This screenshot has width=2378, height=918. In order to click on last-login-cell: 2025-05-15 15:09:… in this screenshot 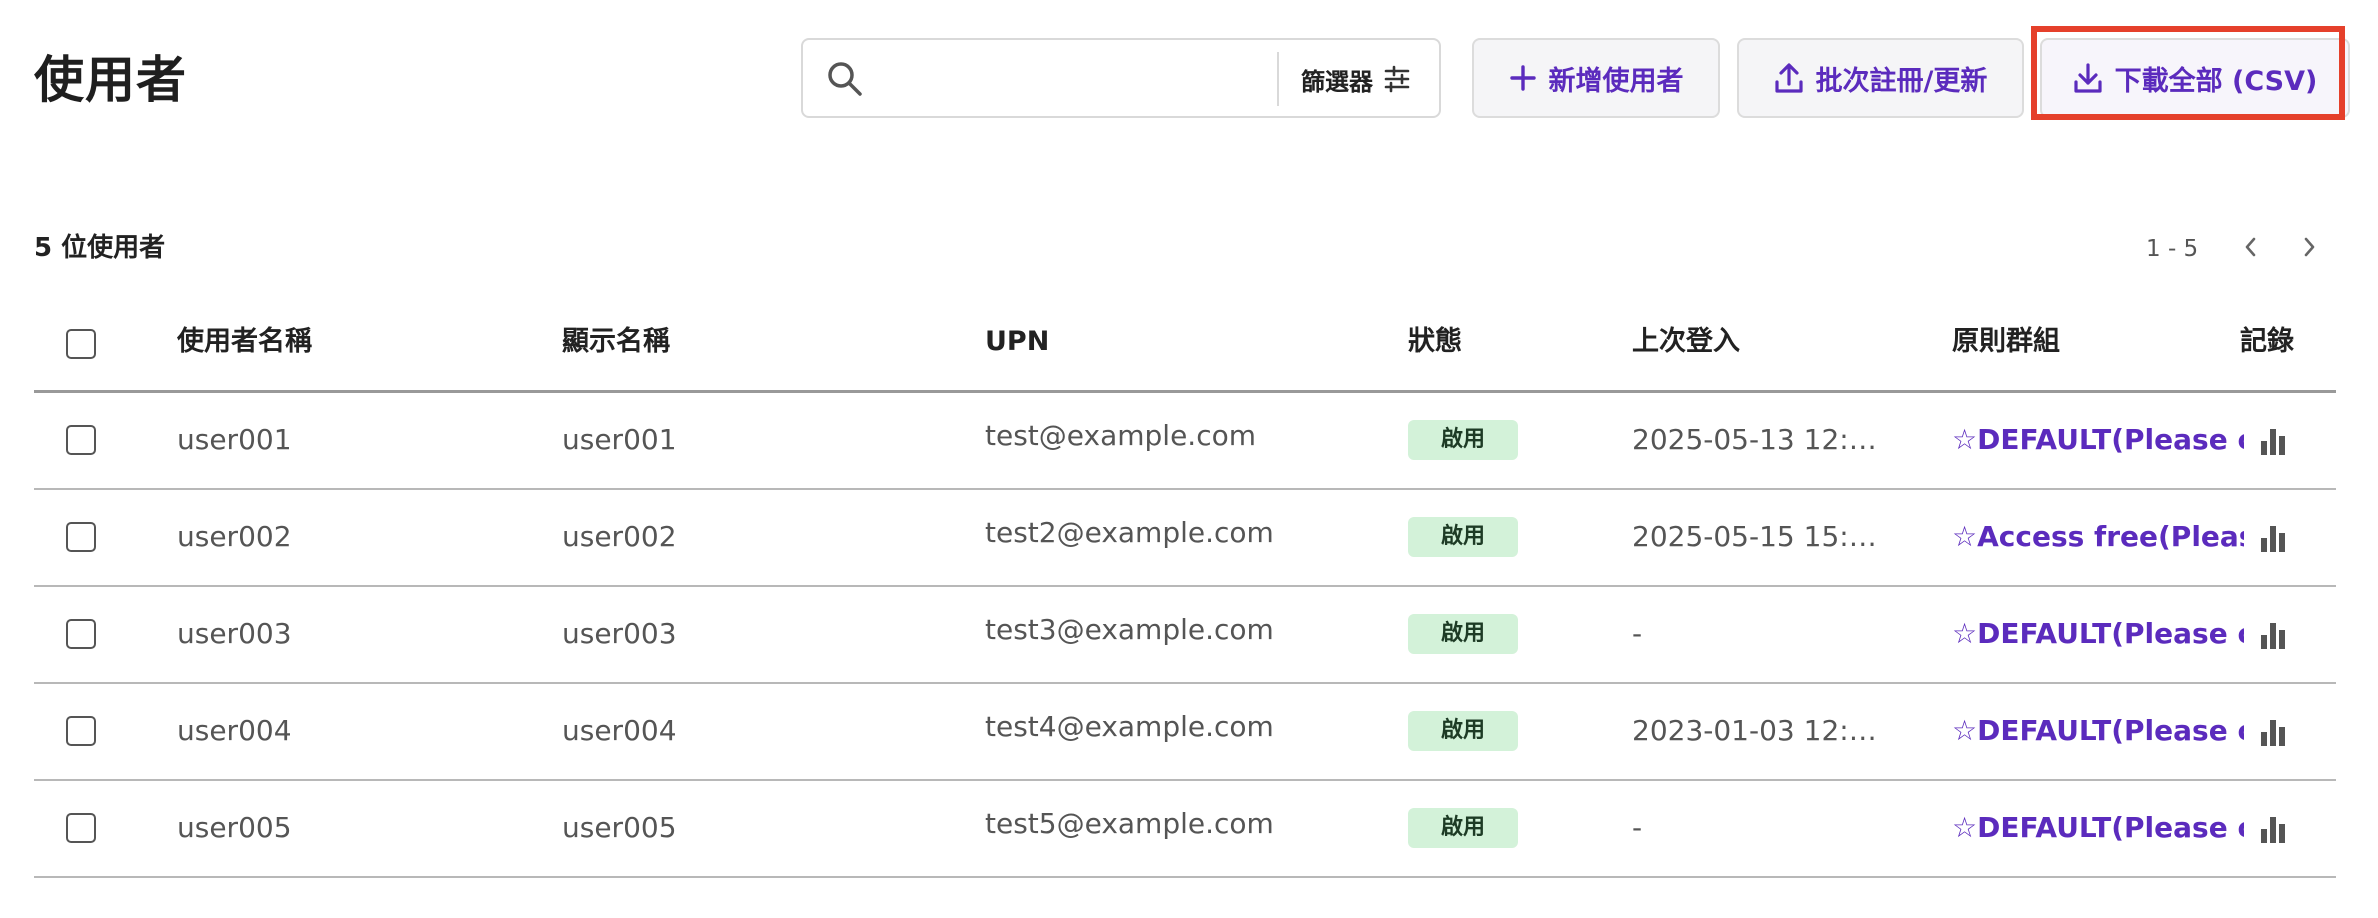, I will do `click(1763, 536)`.